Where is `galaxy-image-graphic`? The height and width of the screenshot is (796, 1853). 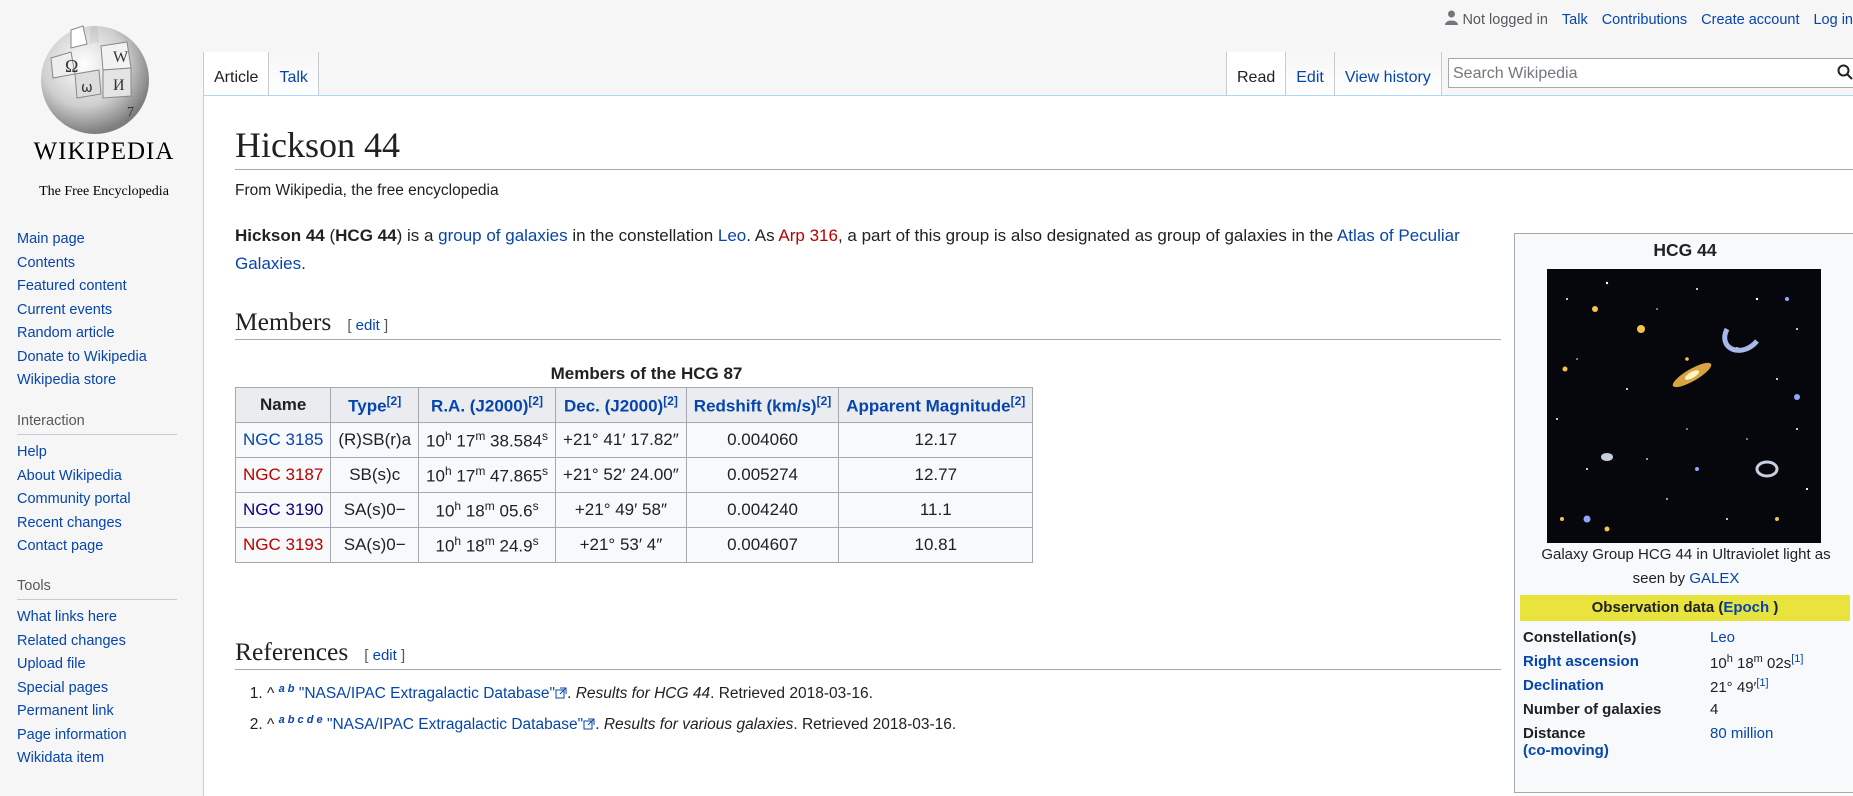 galaxy-image-graphic is located at coordinates (1684, 406).